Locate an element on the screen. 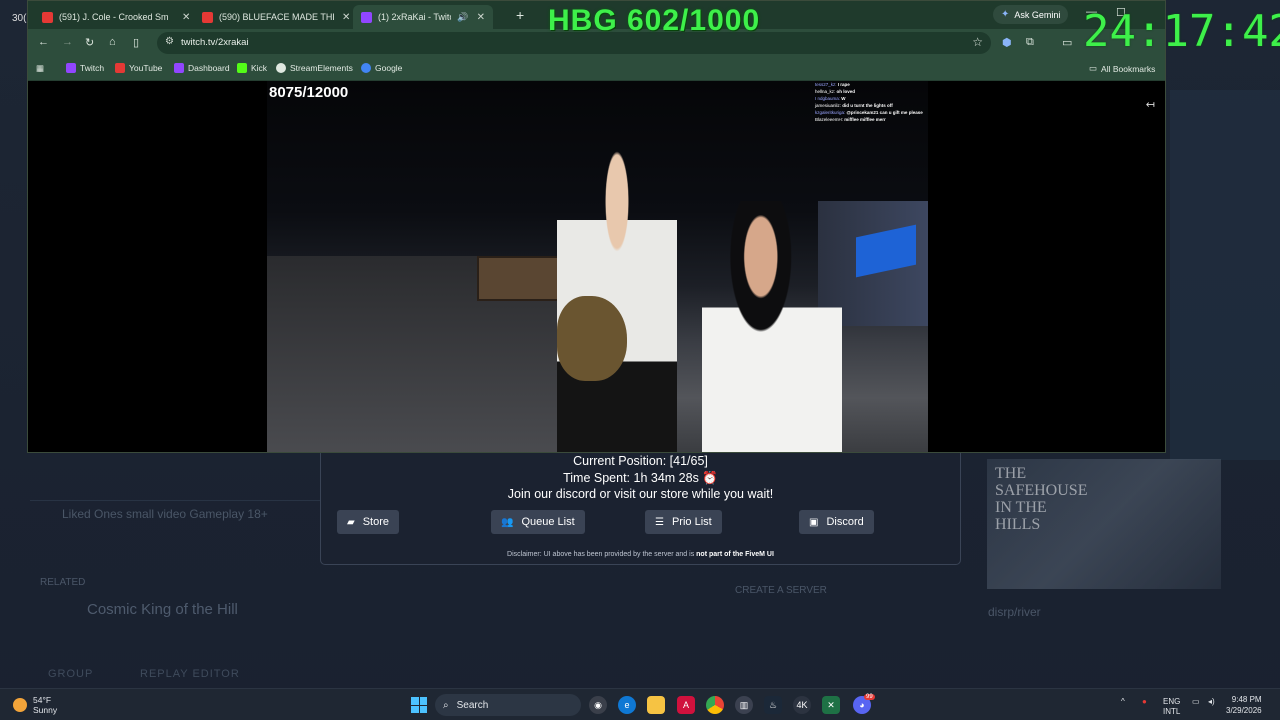 The height and width of the screenshot is (720, 1280). bookmark-star-icon: ☆ is located at coordinates (977, 42).